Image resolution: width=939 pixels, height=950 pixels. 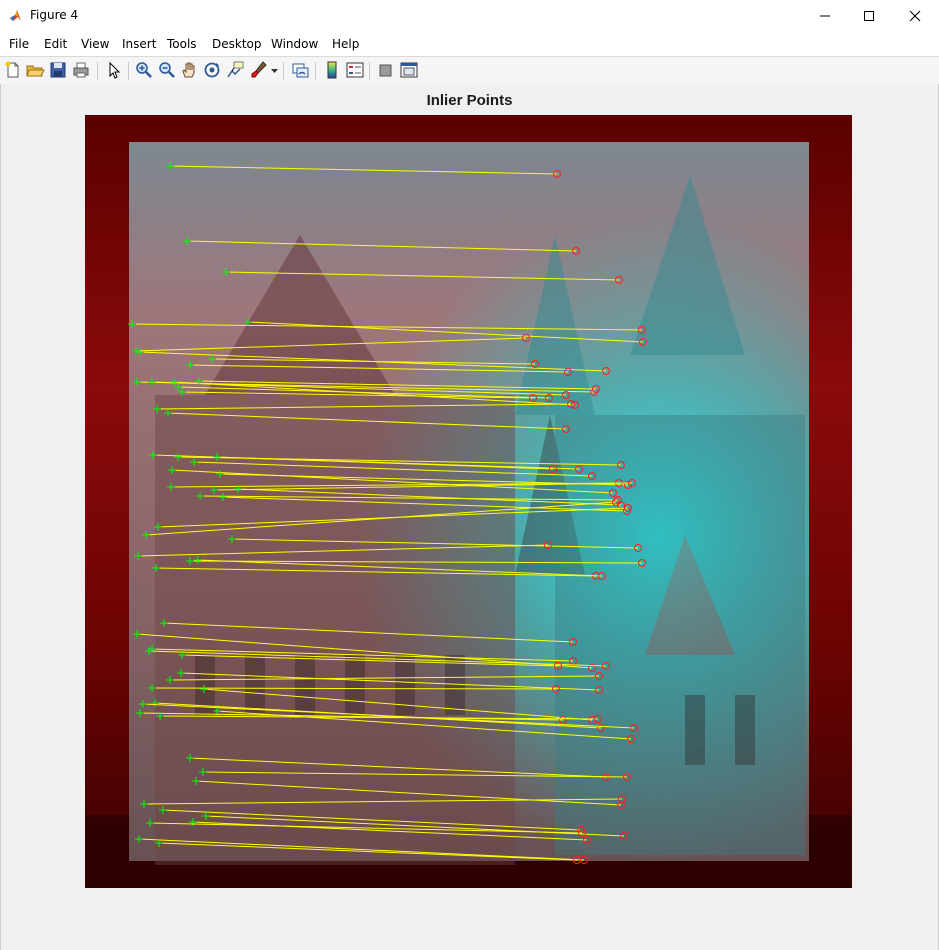 I want to click on maximize-button, so click(x=869, y=16).